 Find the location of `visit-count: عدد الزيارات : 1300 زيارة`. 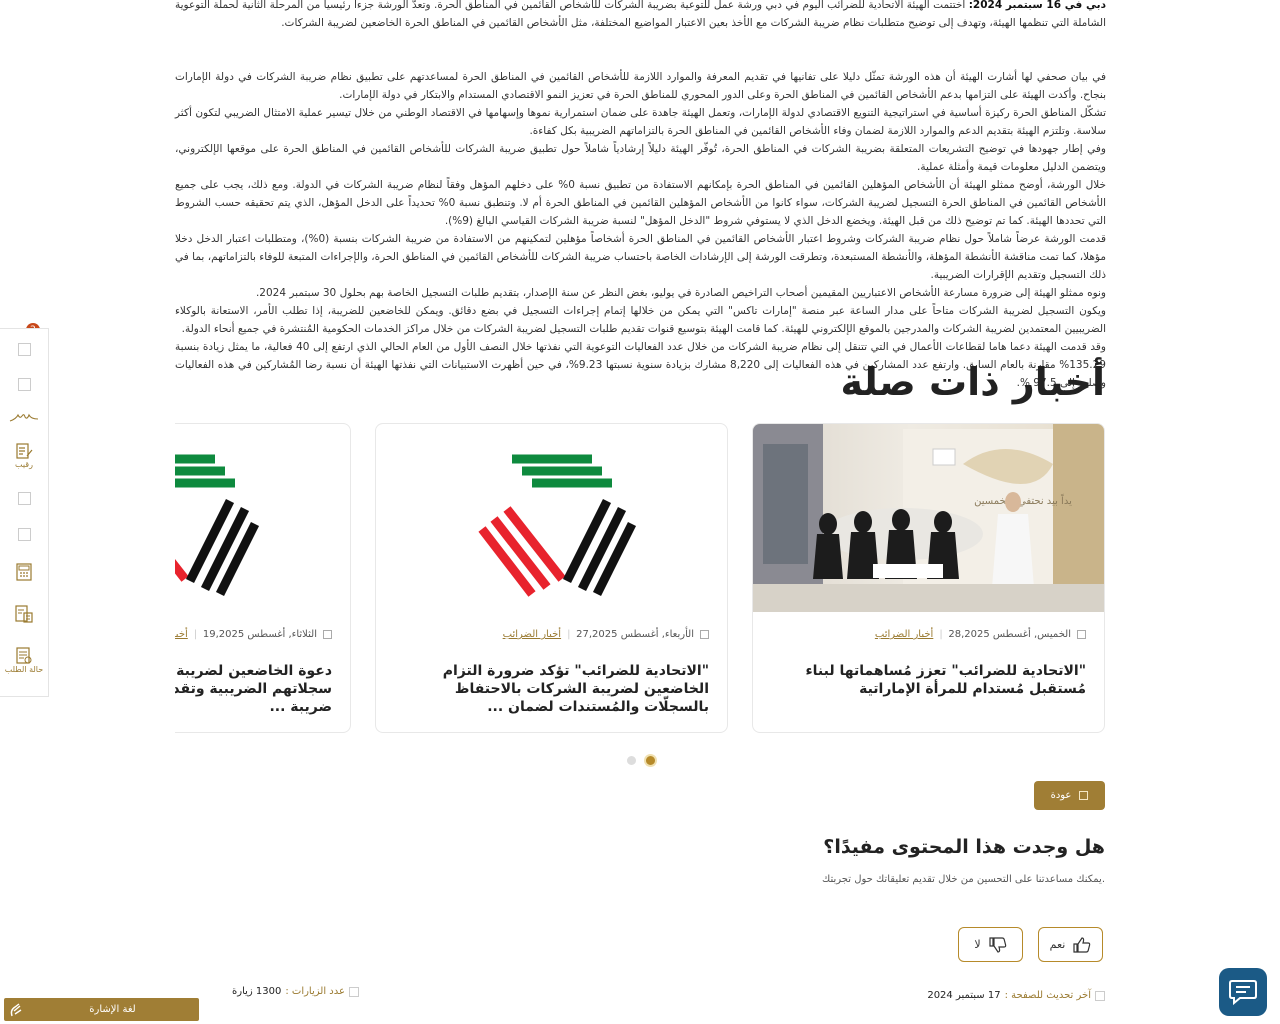

visit-count: عدد الزيارات : 1300 زيارة is located at coordinates (295, 991).